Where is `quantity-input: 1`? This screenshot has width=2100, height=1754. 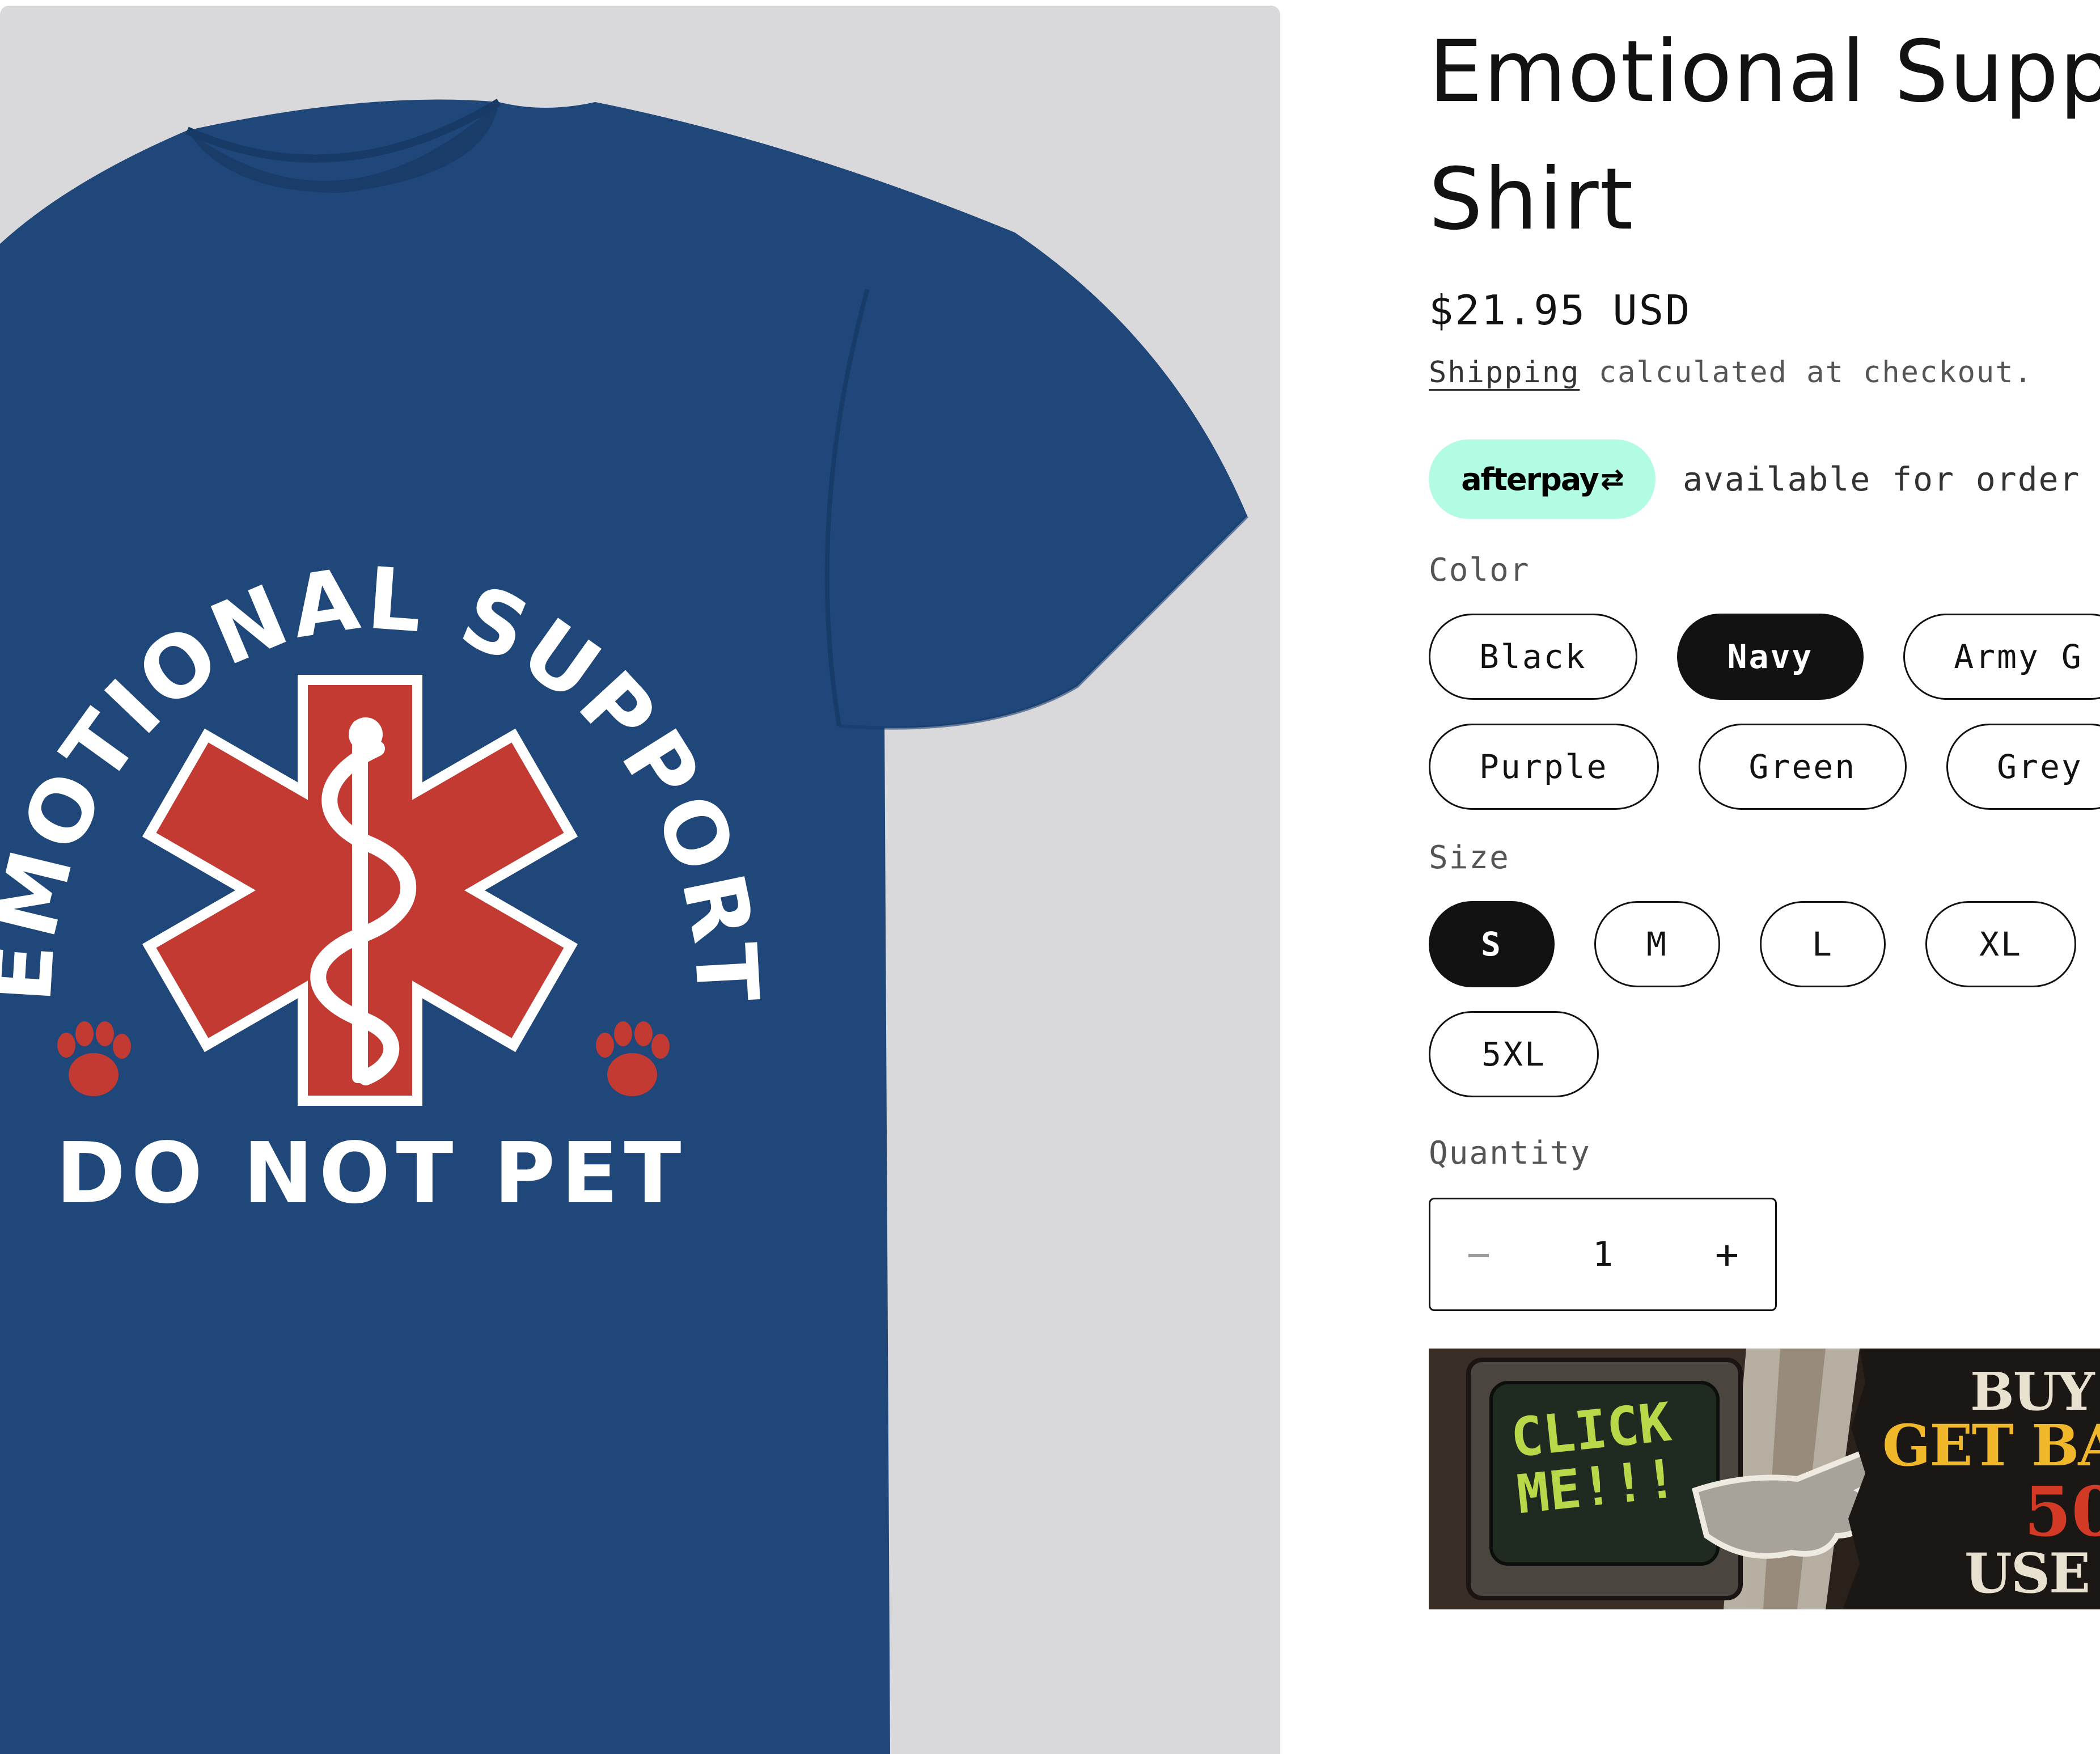
quantity-input: 1 is located at coordinates (1603, 1254).